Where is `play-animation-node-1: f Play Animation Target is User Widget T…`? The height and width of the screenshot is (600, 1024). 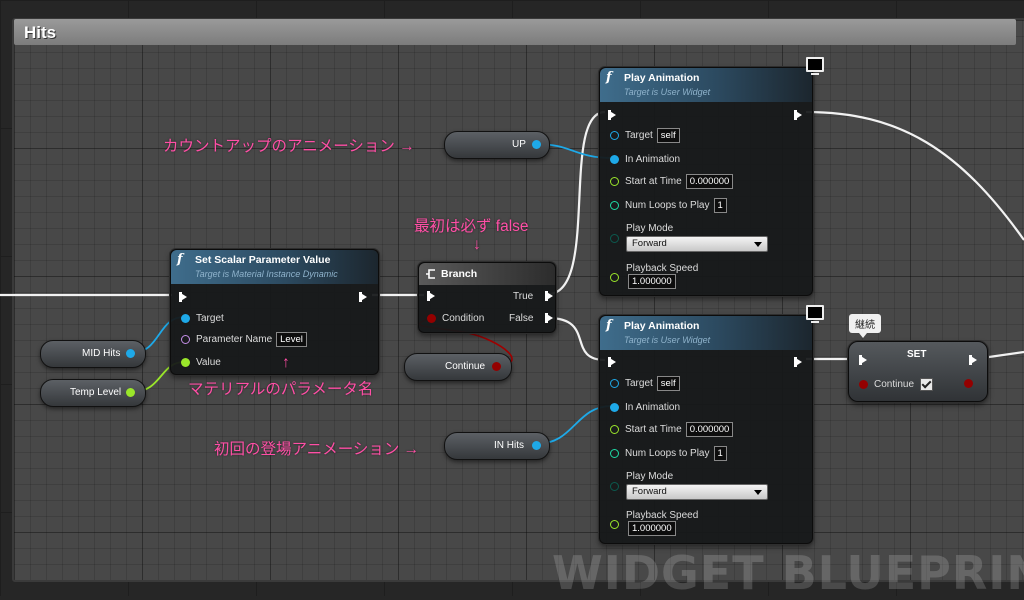
play-animation-node-1: f Play Animation Target is User Widget T… is located at coordinates (706, 181).